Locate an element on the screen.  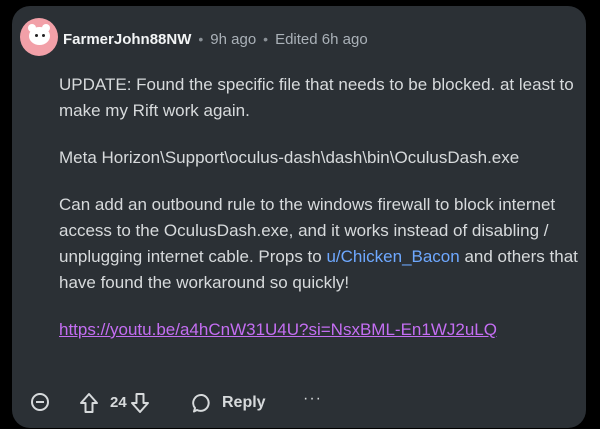
vote-score: 24 is located at coordinates (118, 402).